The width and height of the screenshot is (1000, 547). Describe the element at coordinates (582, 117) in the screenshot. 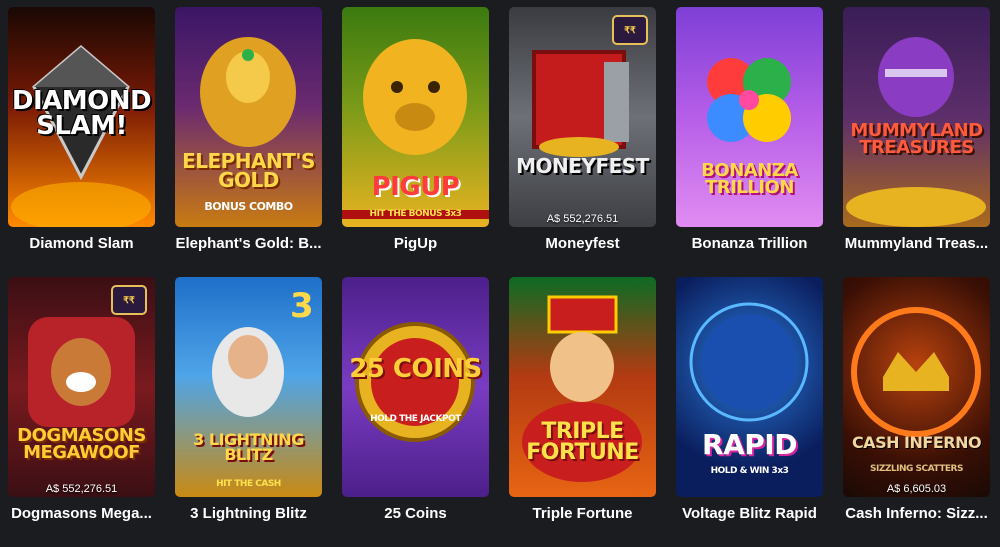

I see `game-thumbnail: ₹₹ MONEYFEST A$ 552,276.51` at that location.